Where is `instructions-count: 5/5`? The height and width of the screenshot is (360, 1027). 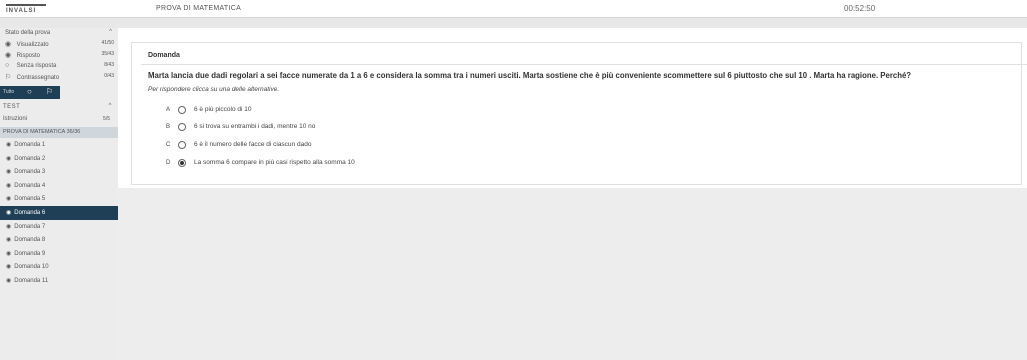
instructions-count: 5/5 is located at coordinates (106, 119).